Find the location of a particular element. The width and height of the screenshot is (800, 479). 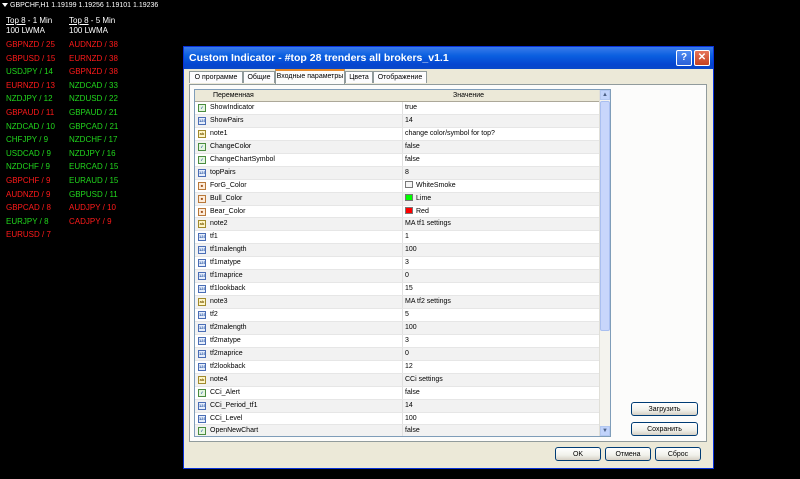

parameter-row: 123 ShowPairs 14 is located at coordinates (397, 121).